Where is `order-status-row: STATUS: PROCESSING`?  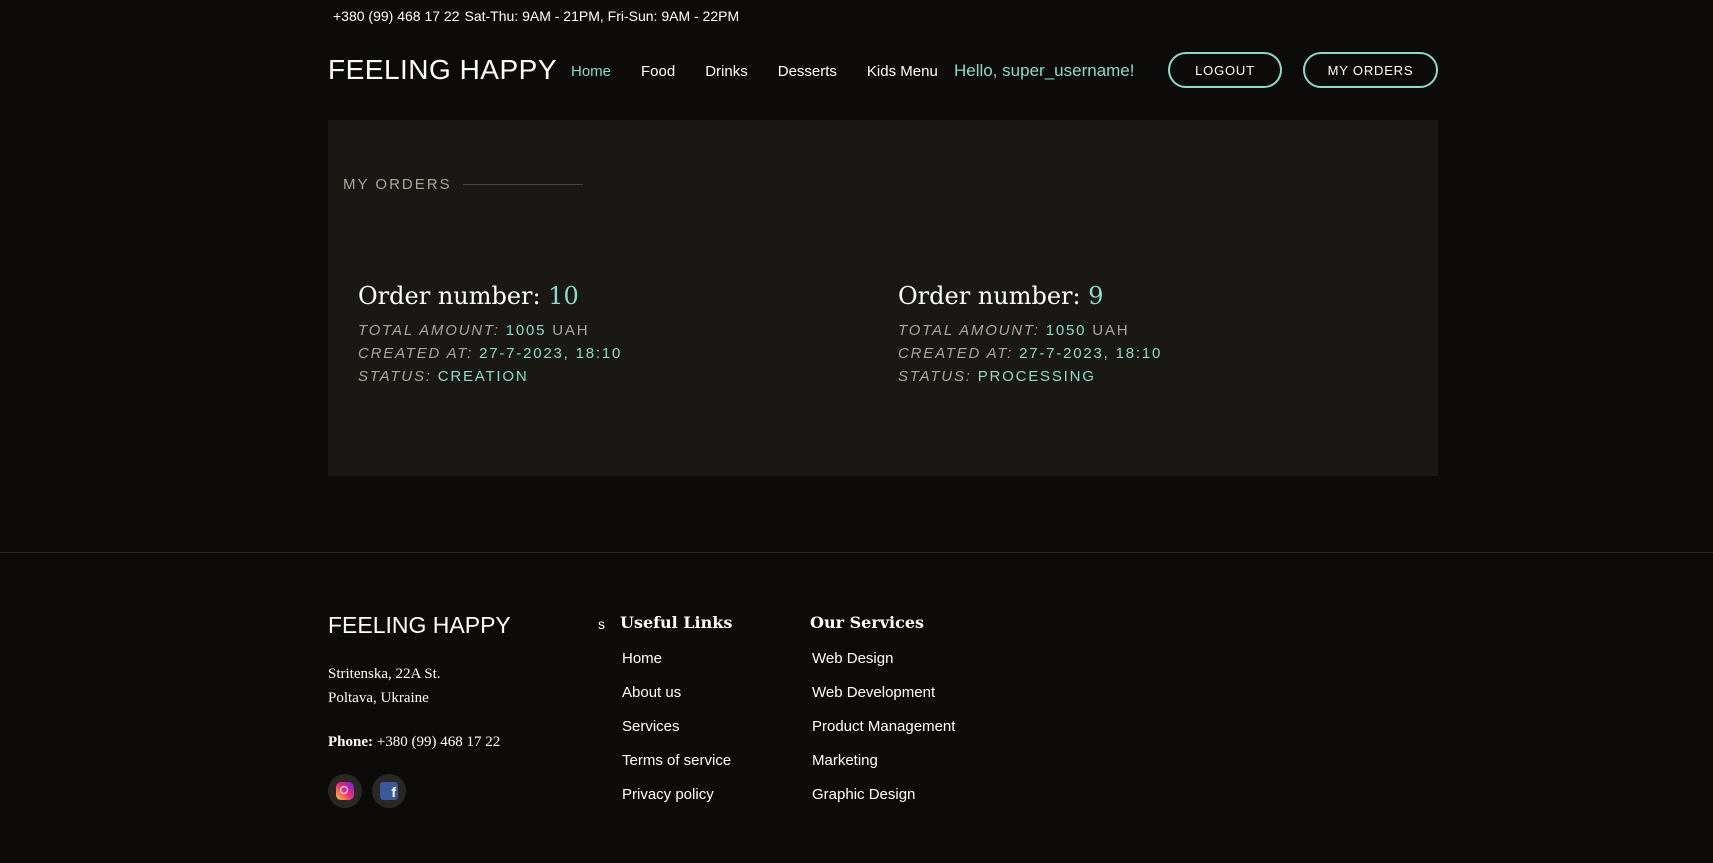
order-status-row: STATUS: PROCESSING is located at coordinates (1030, 376).